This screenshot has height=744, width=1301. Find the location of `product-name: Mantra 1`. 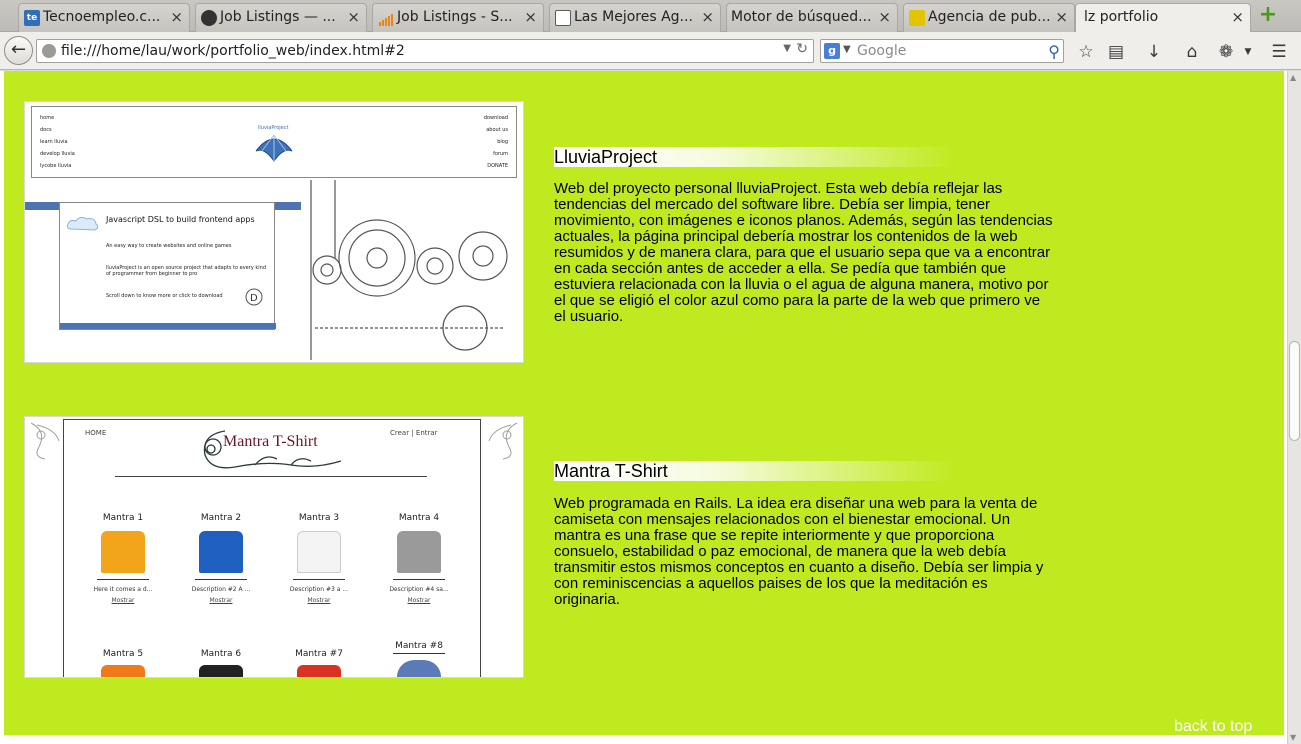

product-name: Mantra 1 is located at coordinates (123, 518).